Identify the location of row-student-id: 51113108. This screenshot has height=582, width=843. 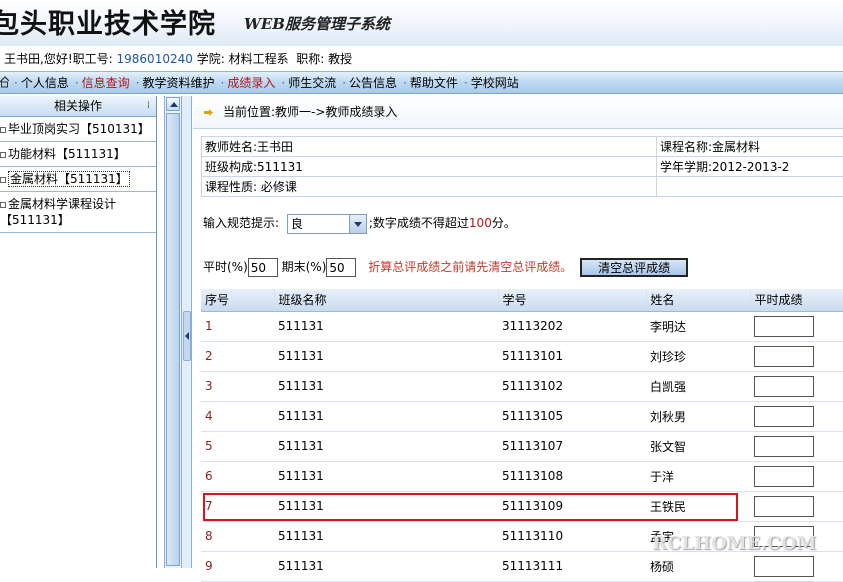
(572, 476).